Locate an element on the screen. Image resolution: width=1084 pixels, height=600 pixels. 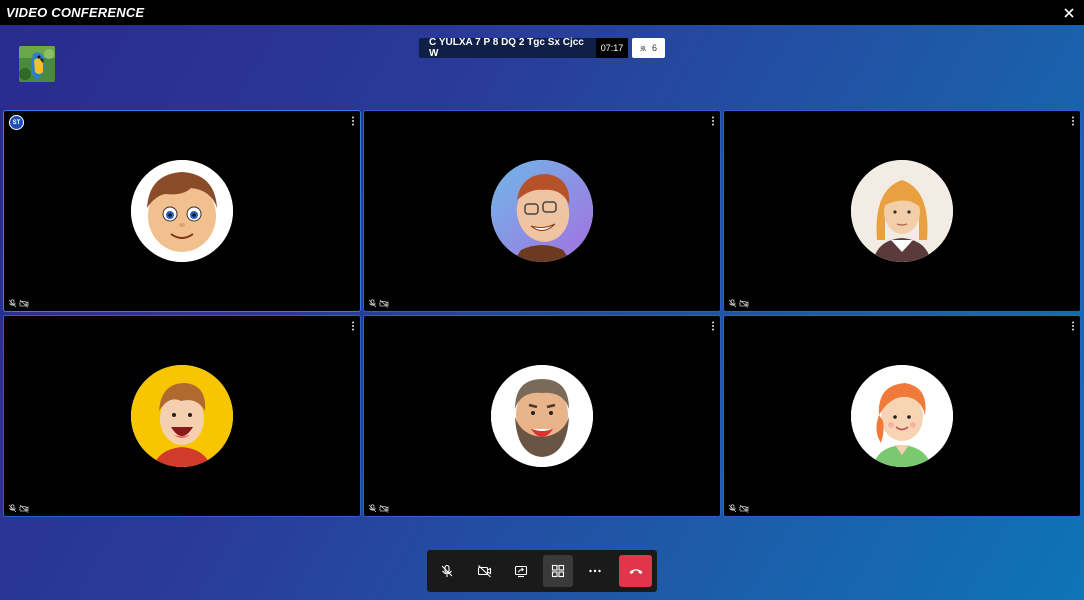
participants-button: 6 is located at coordinates (648, 48).